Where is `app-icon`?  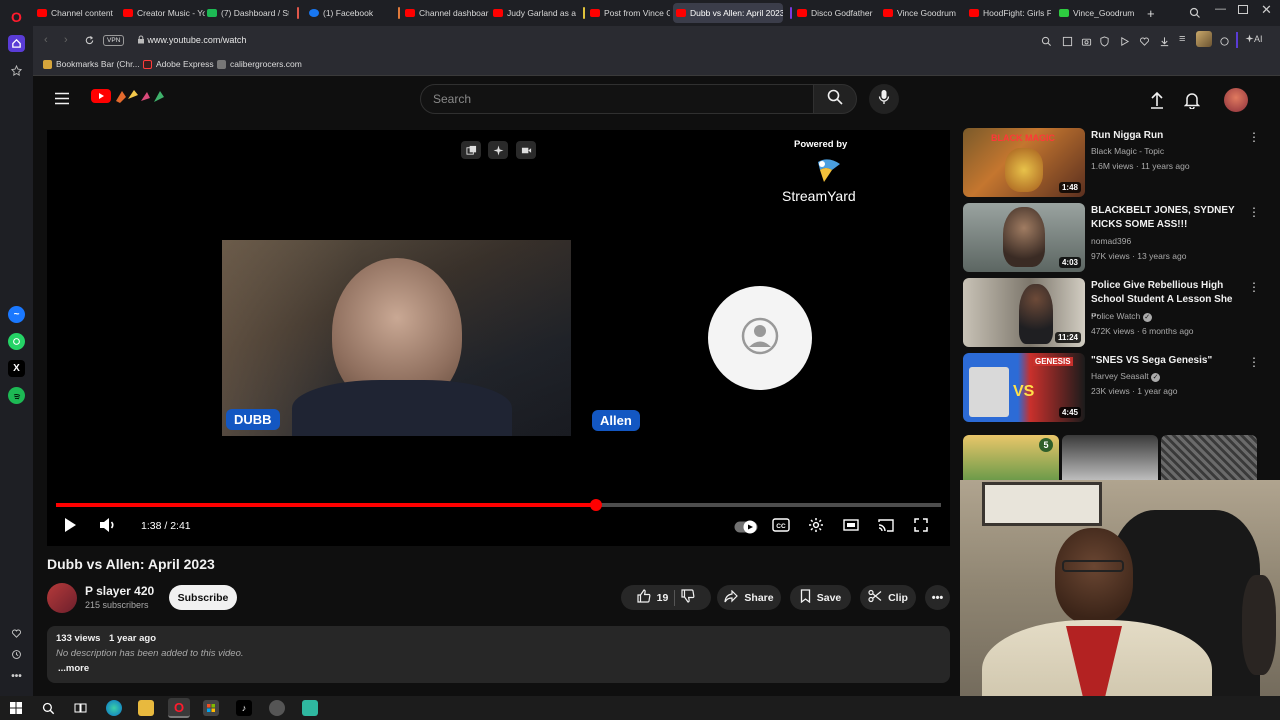 app-icon is located at coordinates (277, 708).